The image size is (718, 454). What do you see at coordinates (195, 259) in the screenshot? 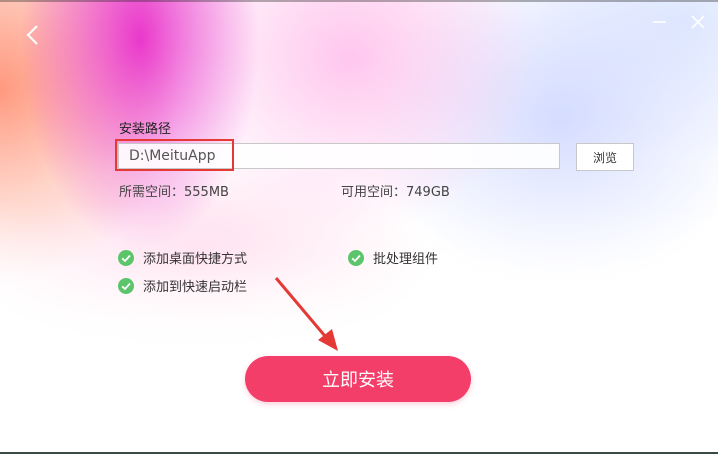
I see `option-label: 添加桌面快捷方式` at bounding box center [195, 259].